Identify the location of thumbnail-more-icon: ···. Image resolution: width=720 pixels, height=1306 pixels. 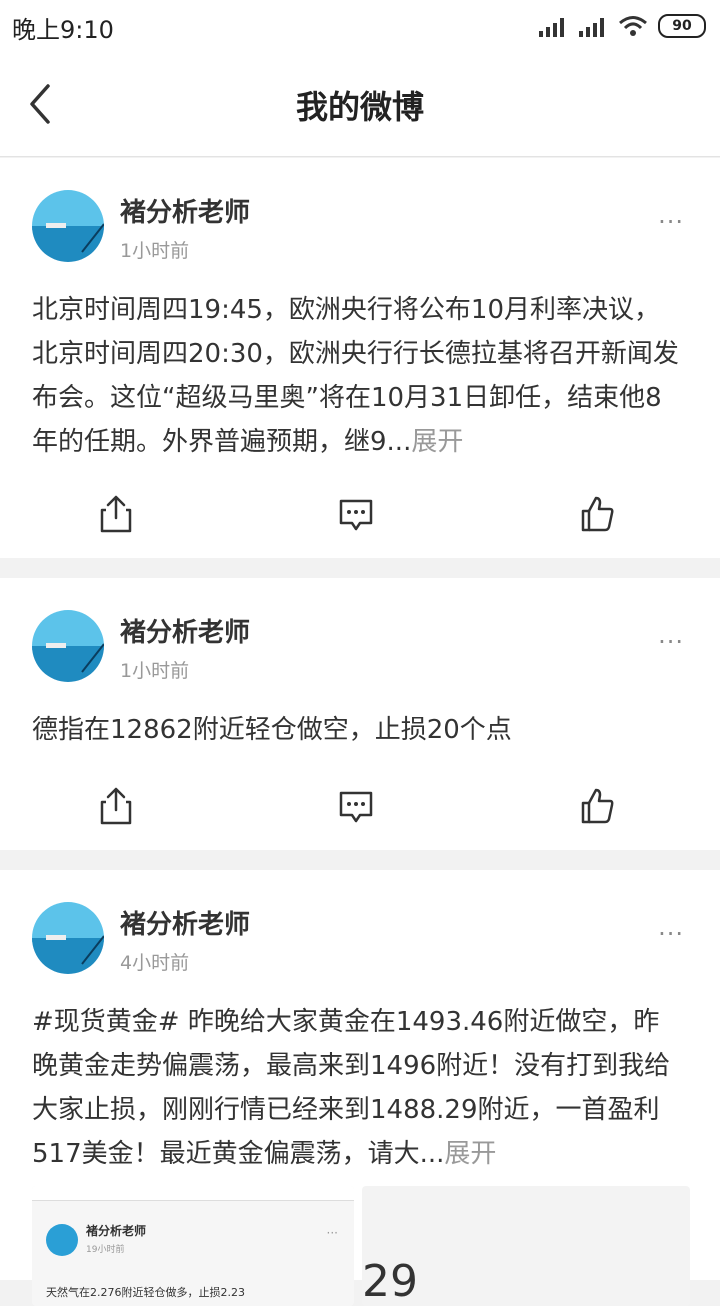
(332, 1233).